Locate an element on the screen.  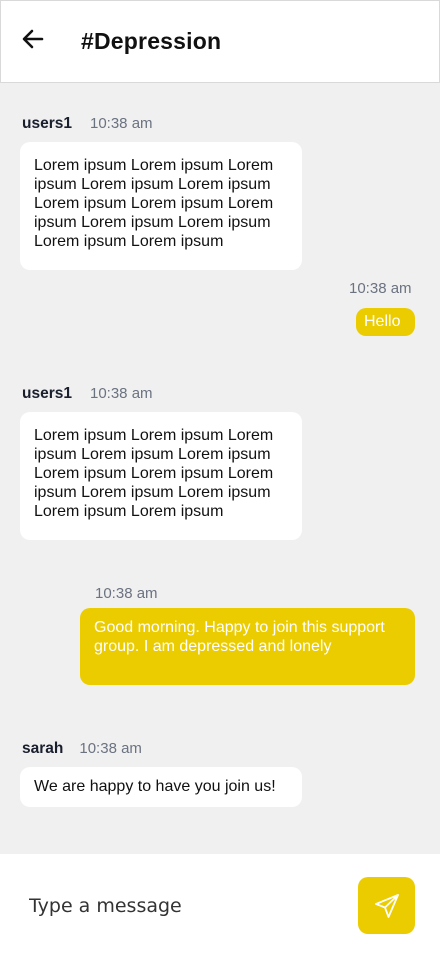
message-input is located at coordinates (175, 906).